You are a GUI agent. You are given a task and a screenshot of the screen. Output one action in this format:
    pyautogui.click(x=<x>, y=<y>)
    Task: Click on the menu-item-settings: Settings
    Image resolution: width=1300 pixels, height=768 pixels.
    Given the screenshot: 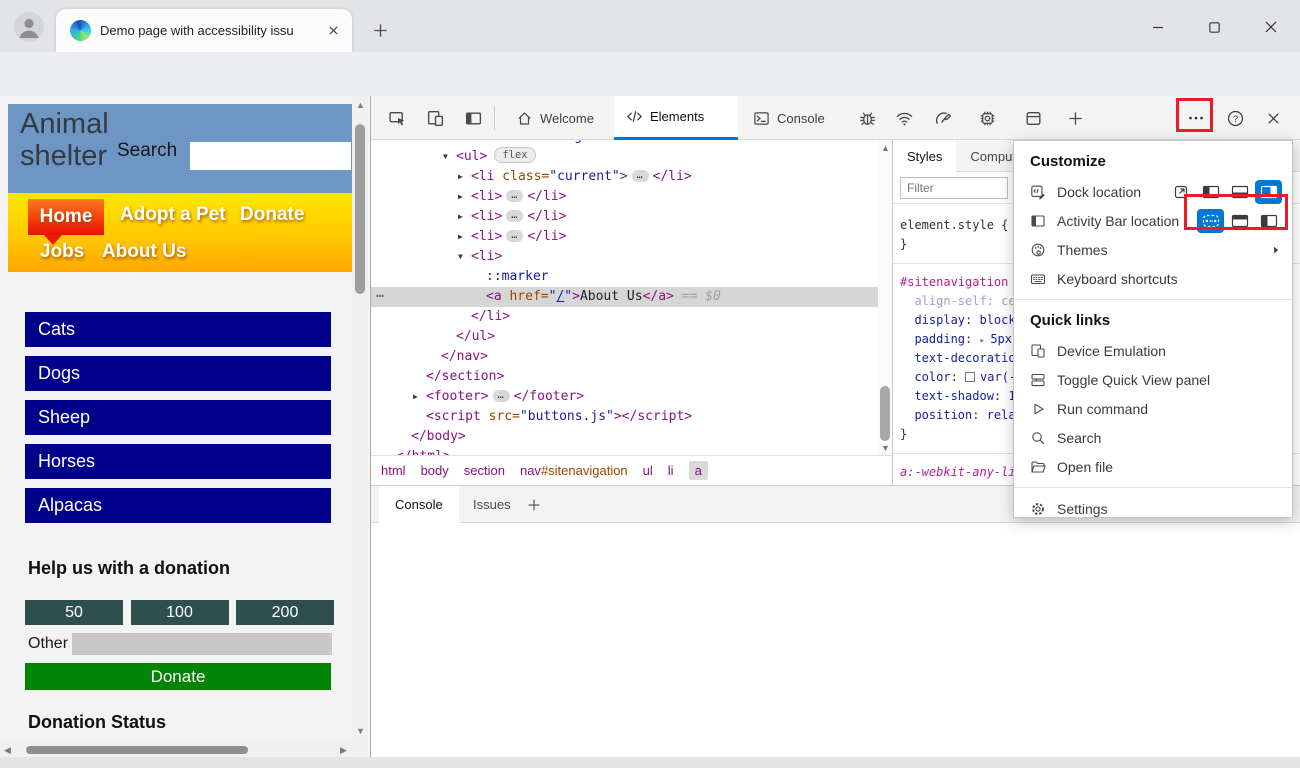 What is the action you would take?
    pyautogui.click(x=1153, y=508)
    